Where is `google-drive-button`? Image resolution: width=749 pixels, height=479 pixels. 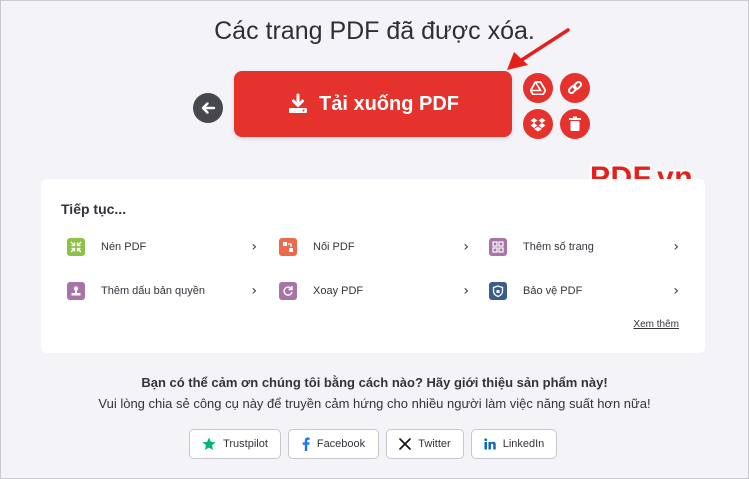 google-drive-button is located at coordinates (538, 88).